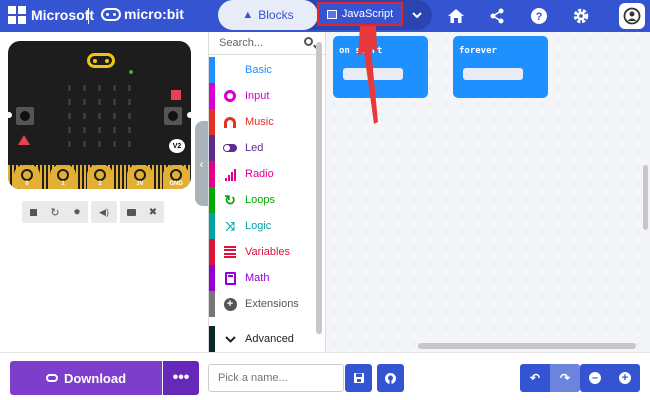 The image size is (650, 400). I want to click on pin-0: 0, so click(27, 177).